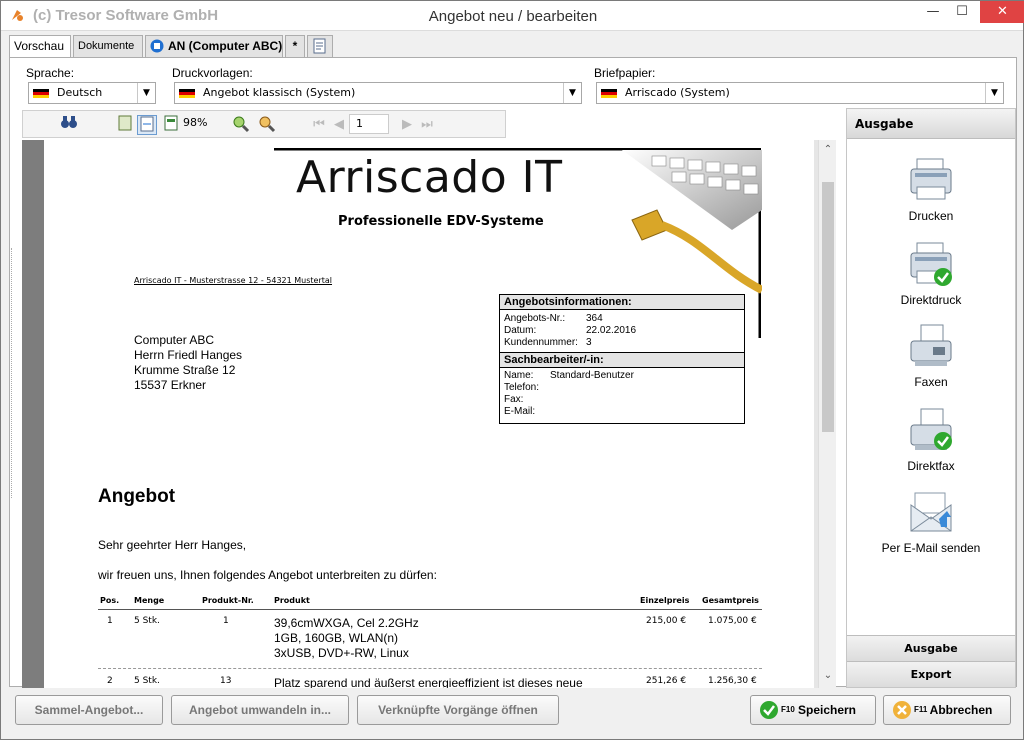  Describe the element at coordinates (548, 342) in the screenshot. I see `info-row: Kundennummer: 3` at that location.